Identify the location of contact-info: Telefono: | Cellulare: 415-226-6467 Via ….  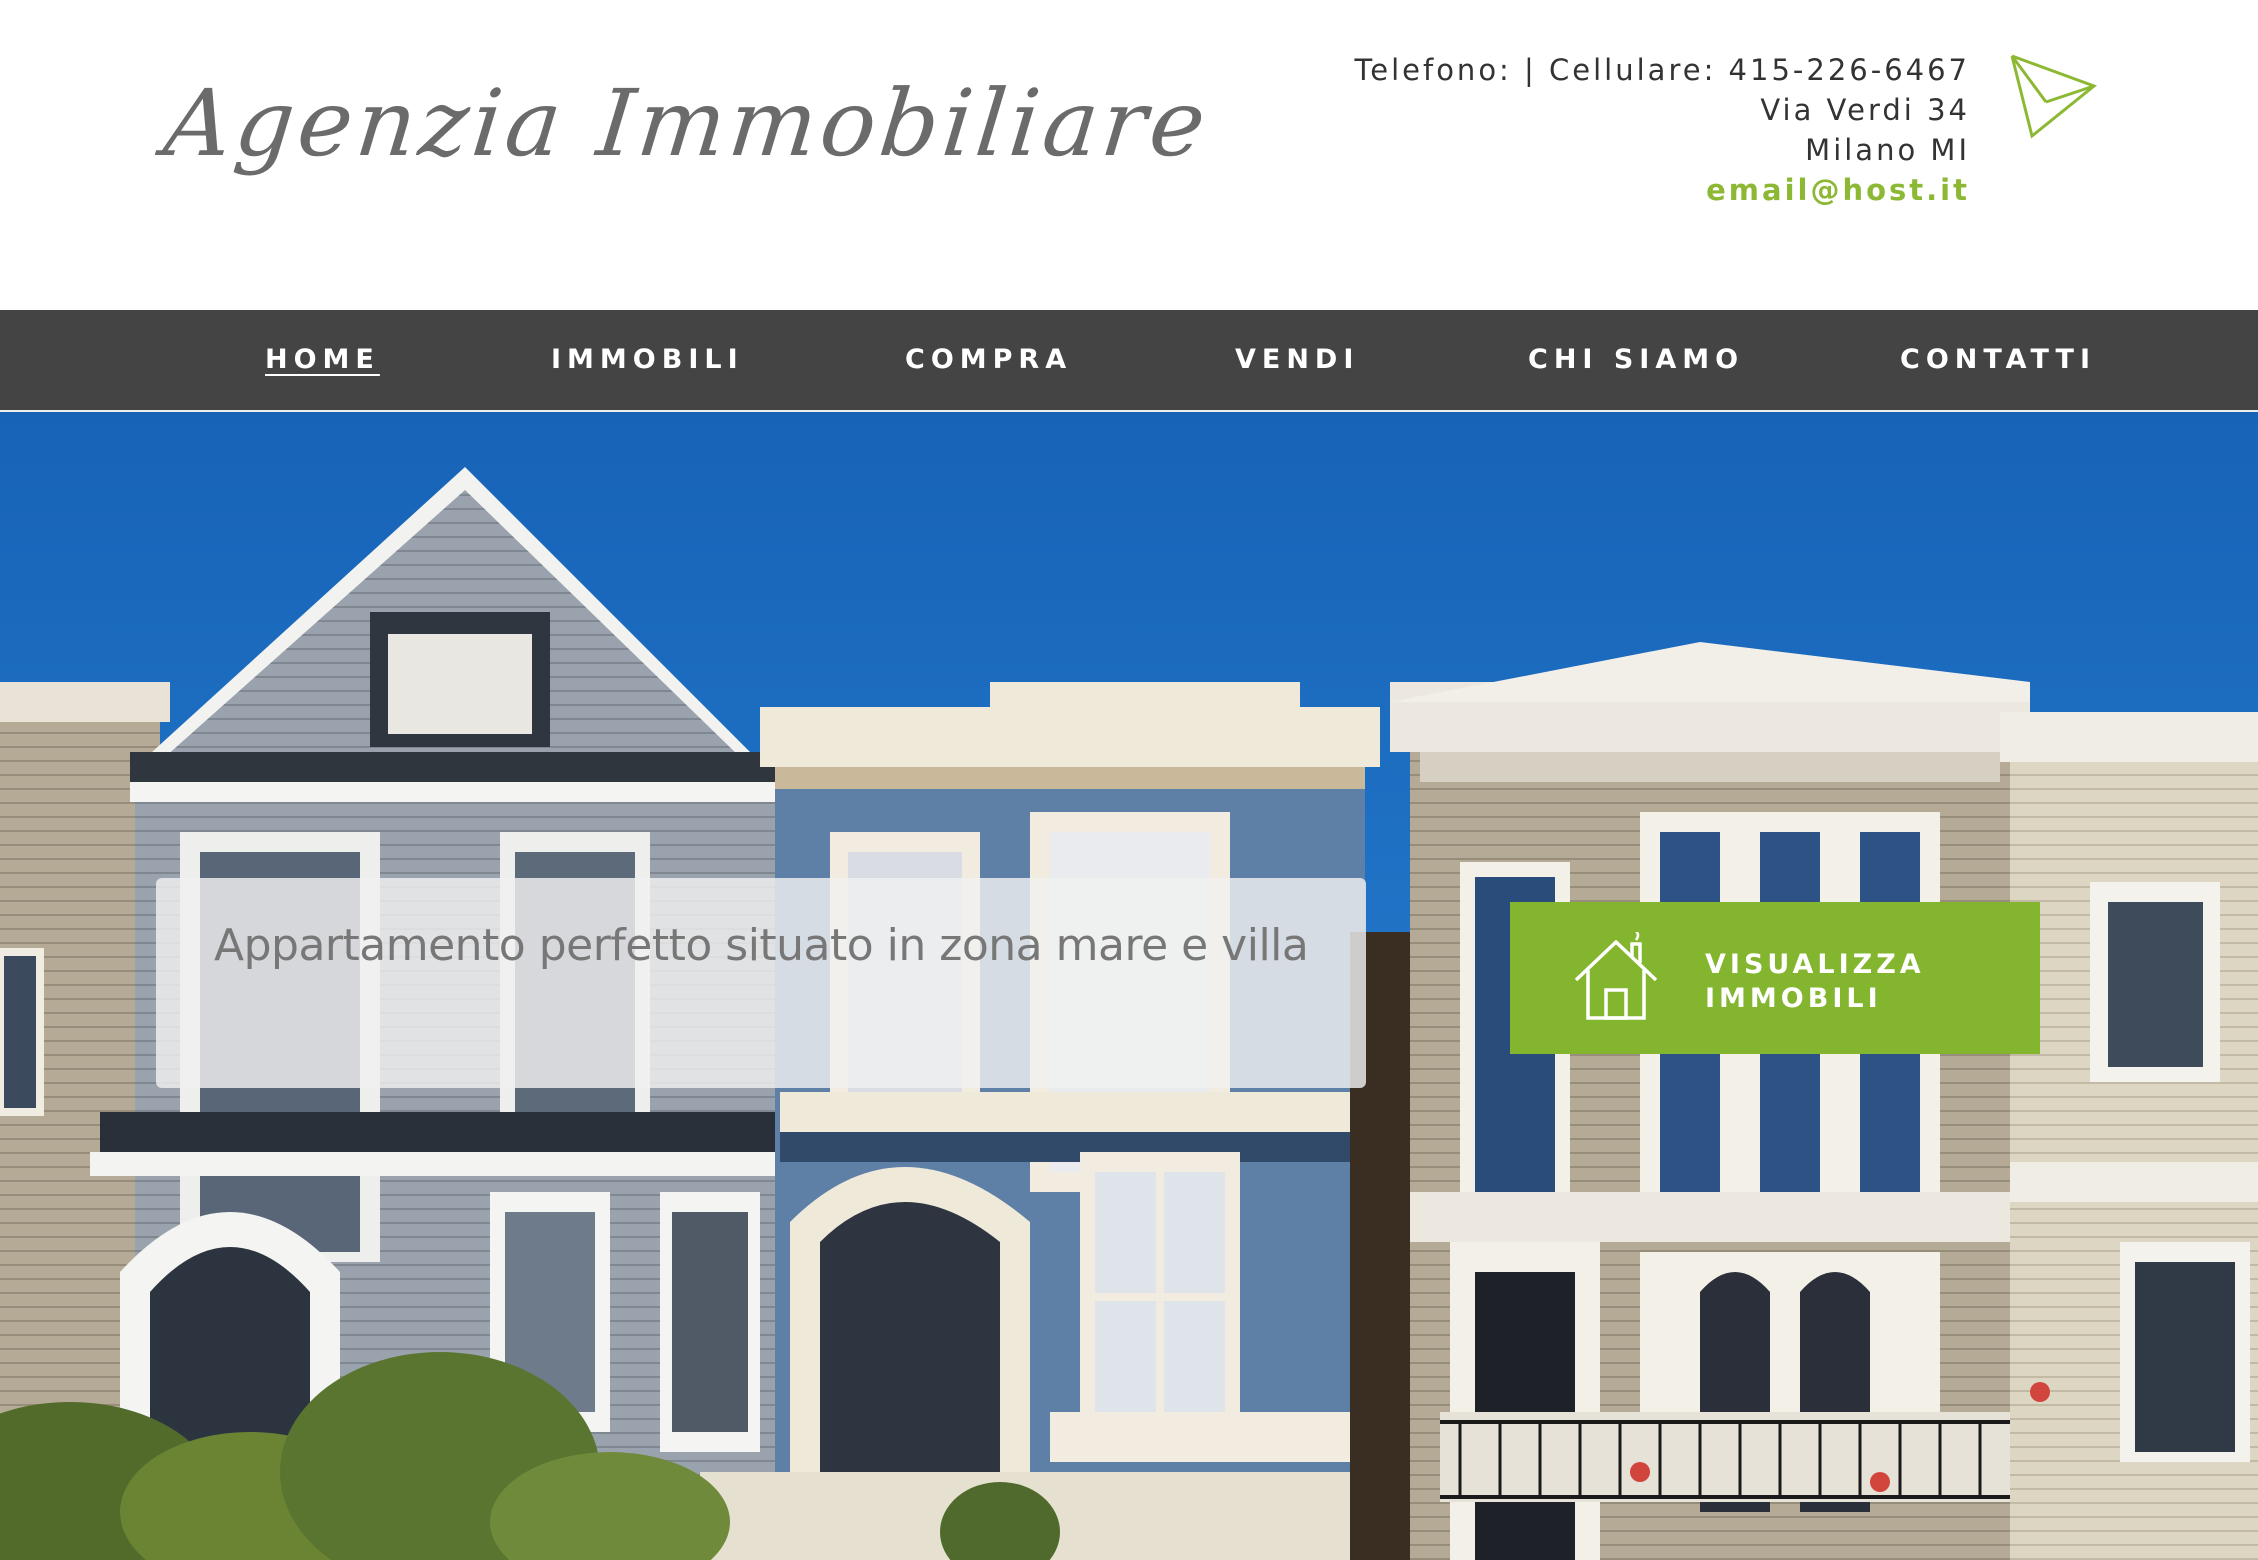
(1662, 130).